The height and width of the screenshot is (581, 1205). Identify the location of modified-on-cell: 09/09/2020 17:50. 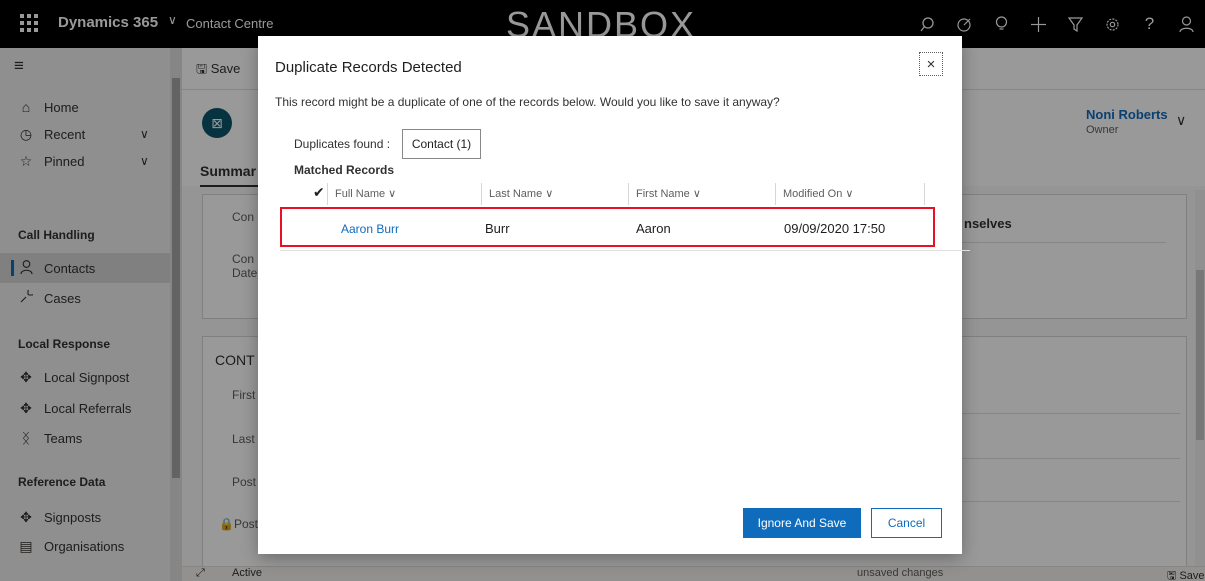
(835, 228).